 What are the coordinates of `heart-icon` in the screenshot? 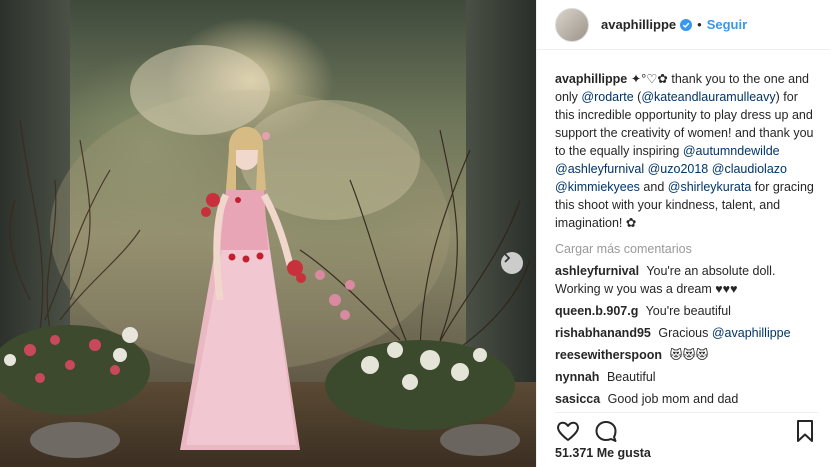 It's located at (568, 431).